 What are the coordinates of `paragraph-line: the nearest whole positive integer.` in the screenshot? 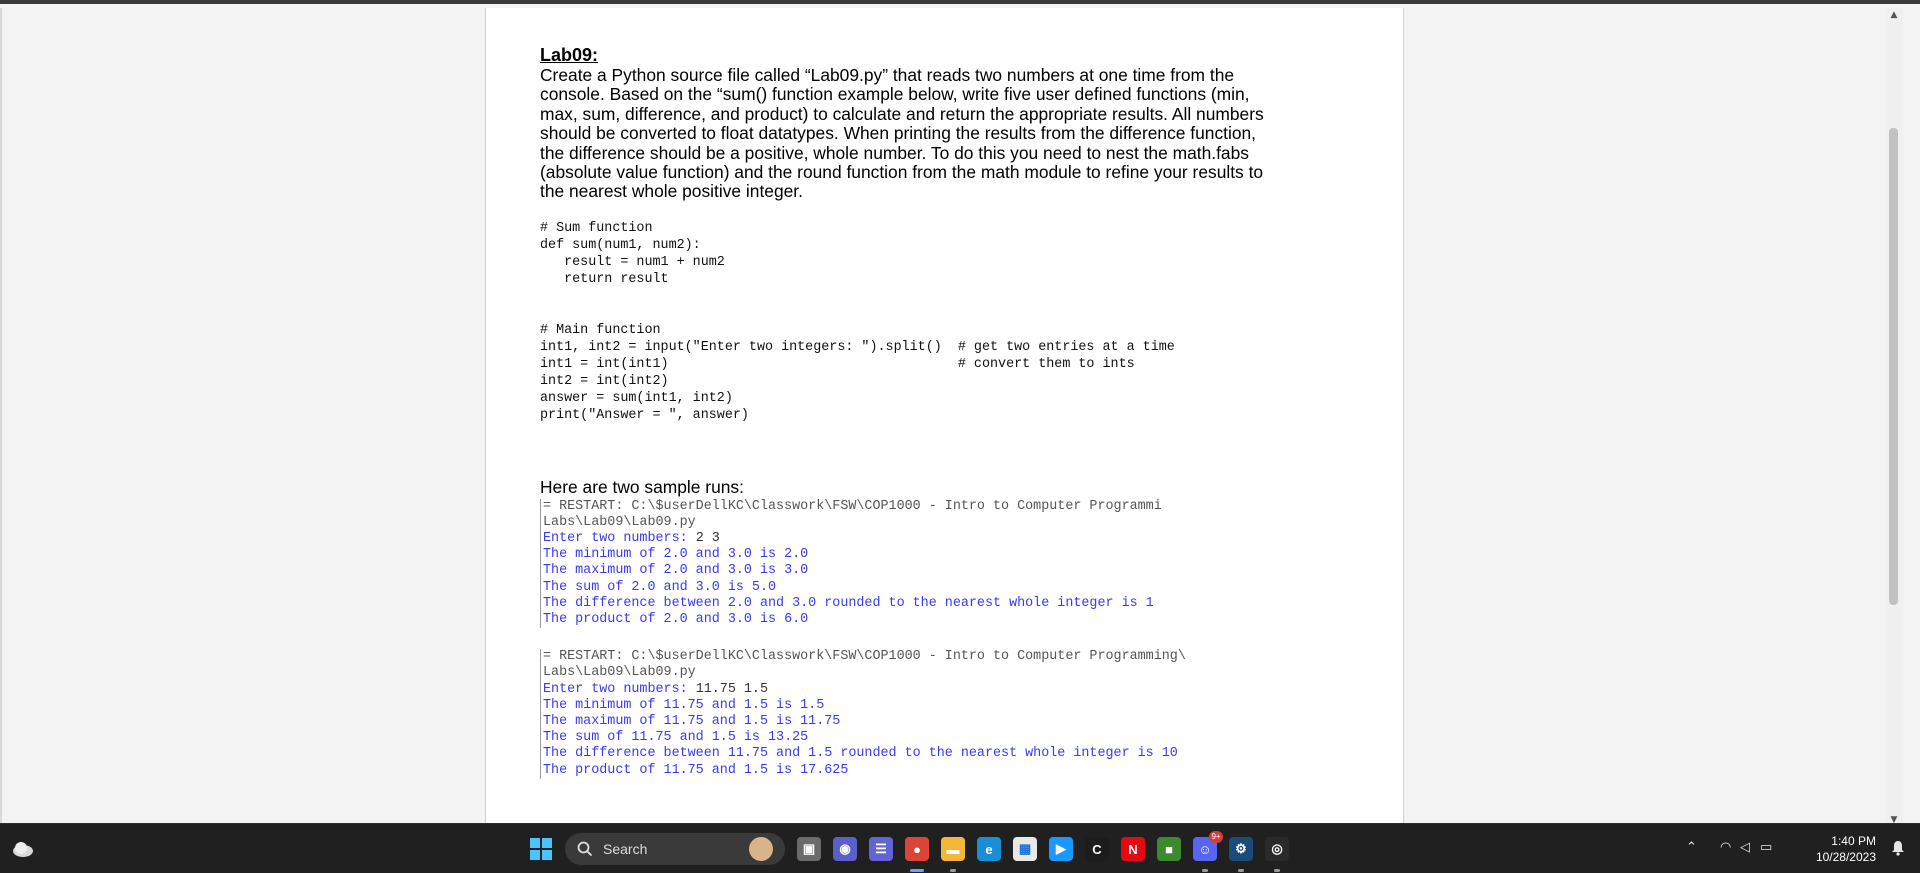 It's located at (671, 191).